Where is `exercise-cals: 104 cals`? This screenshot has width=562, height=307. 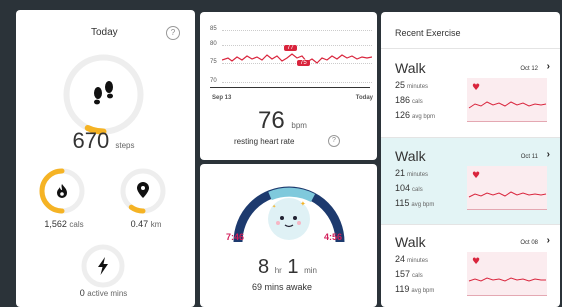 exercise-cals: 104 cals is located at coordinates (409, 188).